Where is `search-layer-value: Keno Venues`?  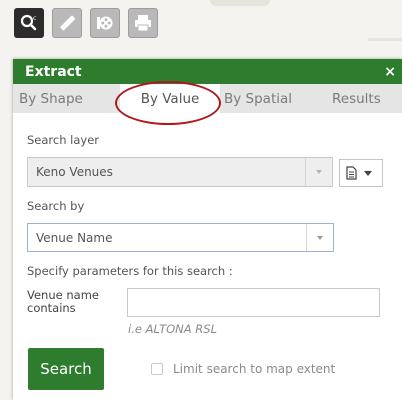
search-layer-value: Keno Venues is located at coordinates (74, 172).